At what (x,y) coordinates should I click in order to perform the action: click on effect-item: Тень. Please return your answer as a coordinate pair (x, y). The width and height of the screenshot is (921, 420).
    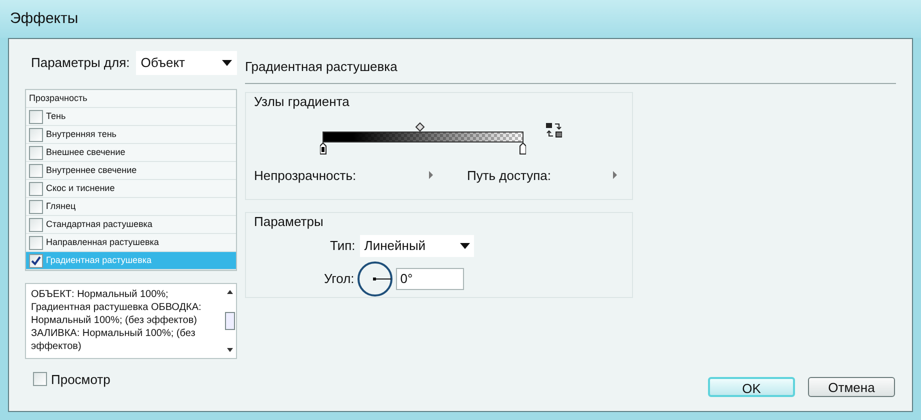
    Looking at the image, I should click on (131, 117).